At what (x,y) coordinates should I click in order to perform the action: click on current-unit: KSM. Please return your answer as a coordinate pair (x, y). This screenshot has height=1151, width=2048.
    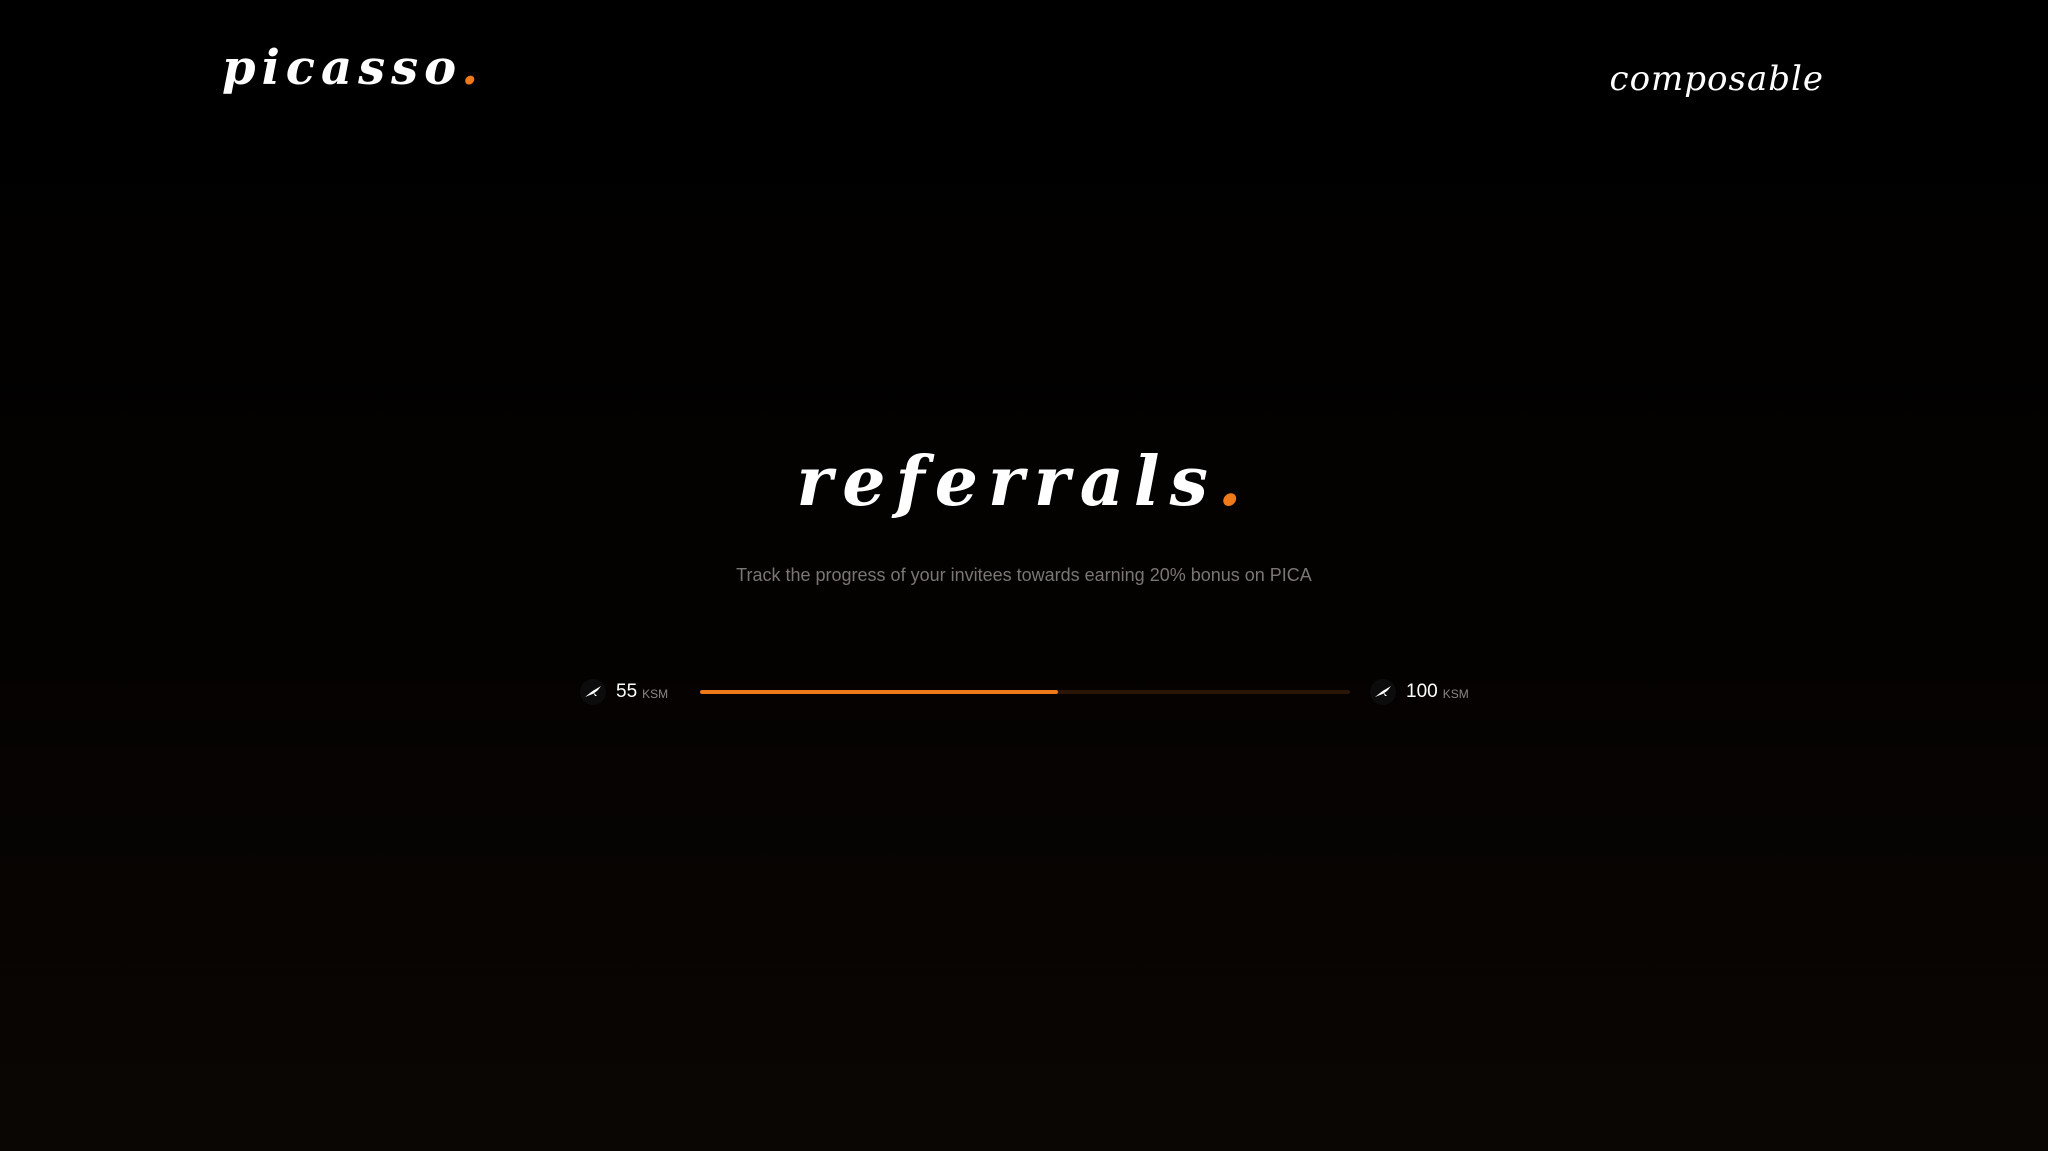
    Looking at the image, I should click on (655, 694).